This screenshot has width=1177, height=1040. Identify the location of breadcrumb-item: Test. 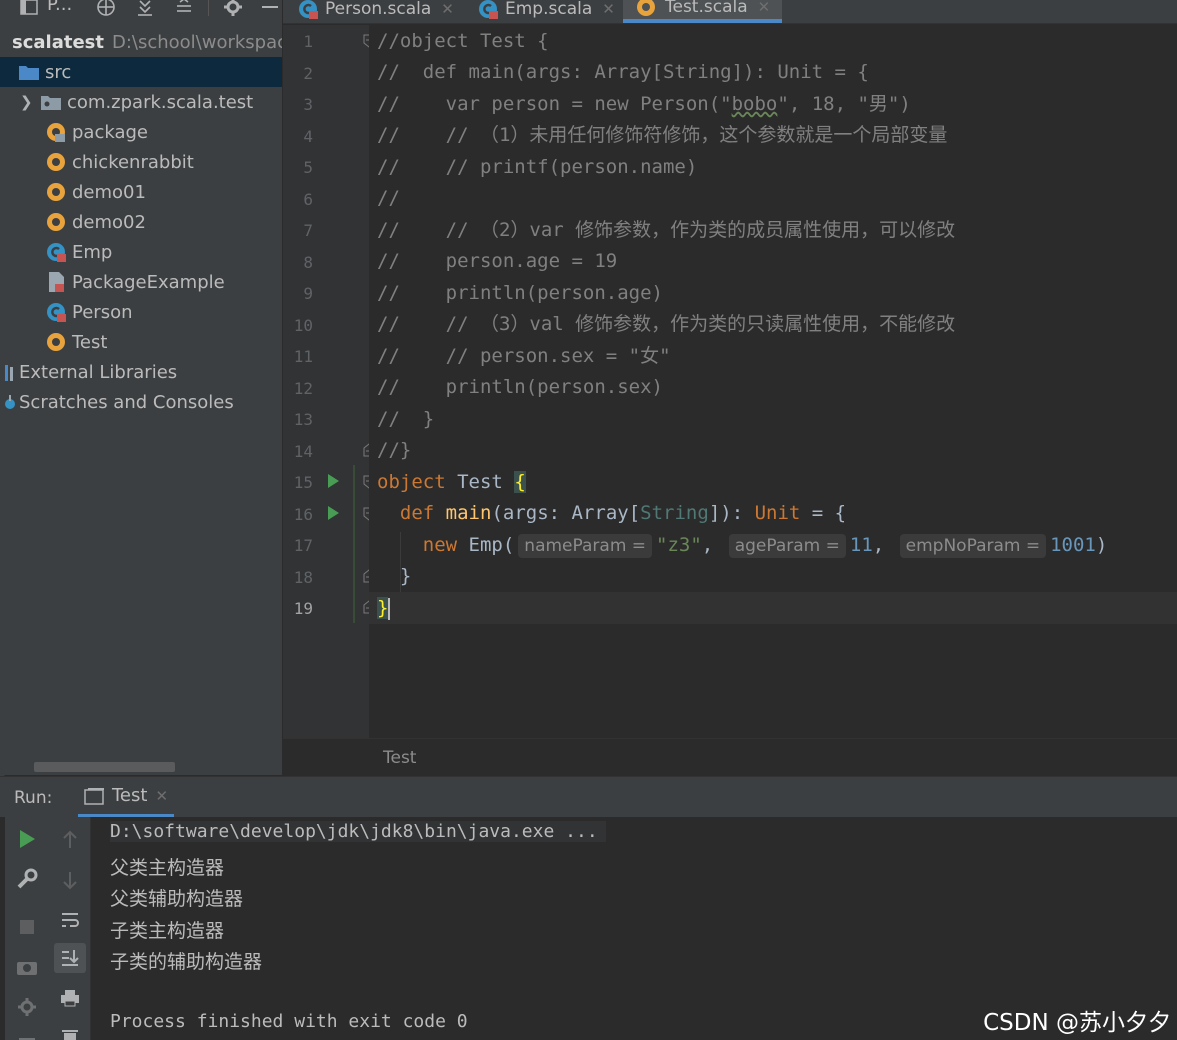
(399, 758).